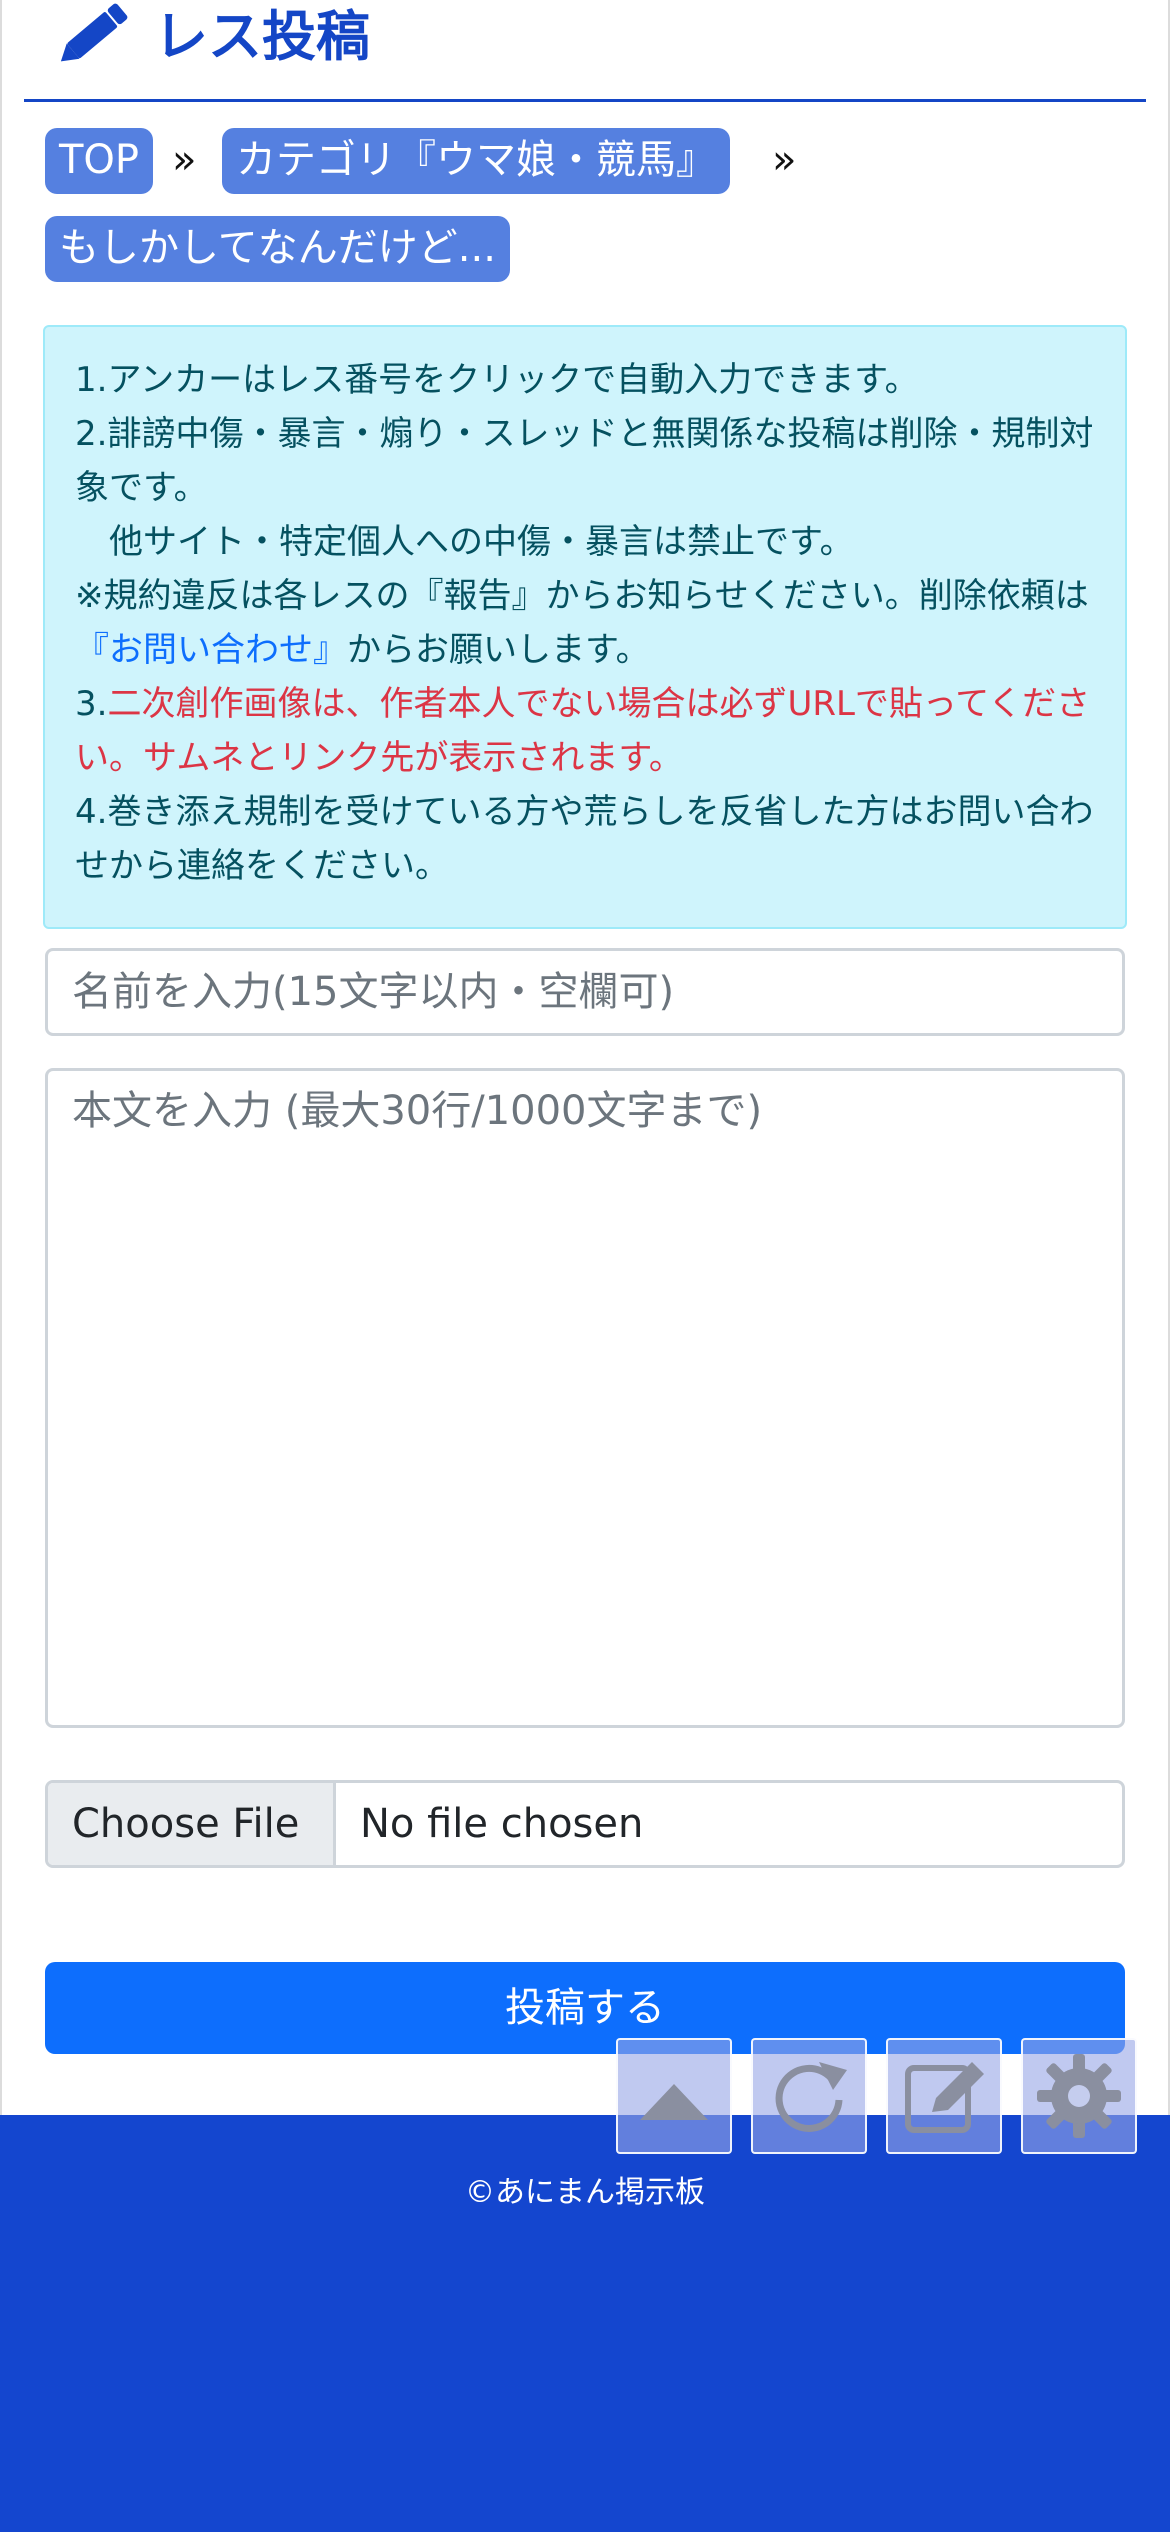  I want to click on breadcrumb-top-link: TOP, so click(99, 161).